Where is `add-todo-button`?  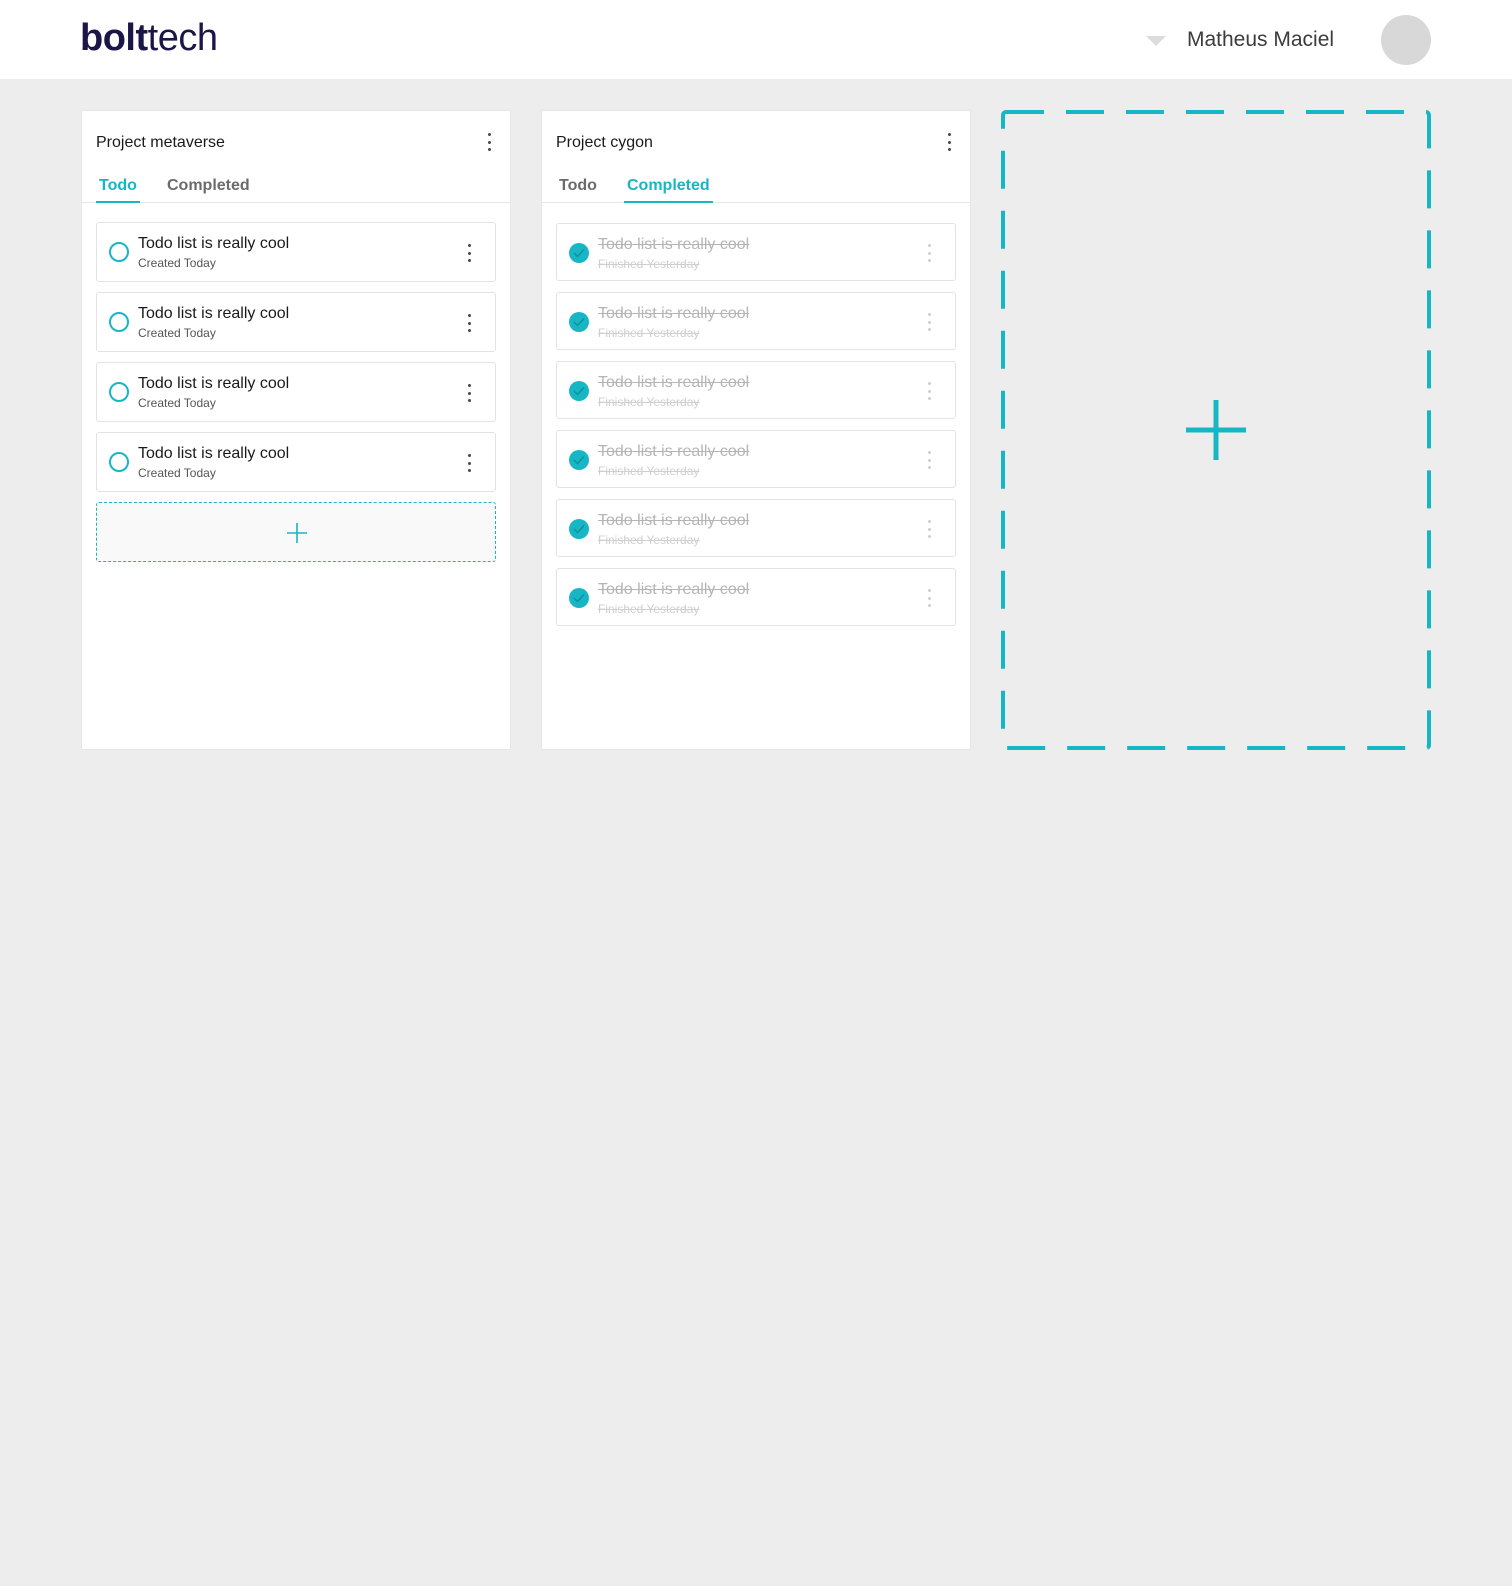 add-todo-button is located at coordinates (296, 532).